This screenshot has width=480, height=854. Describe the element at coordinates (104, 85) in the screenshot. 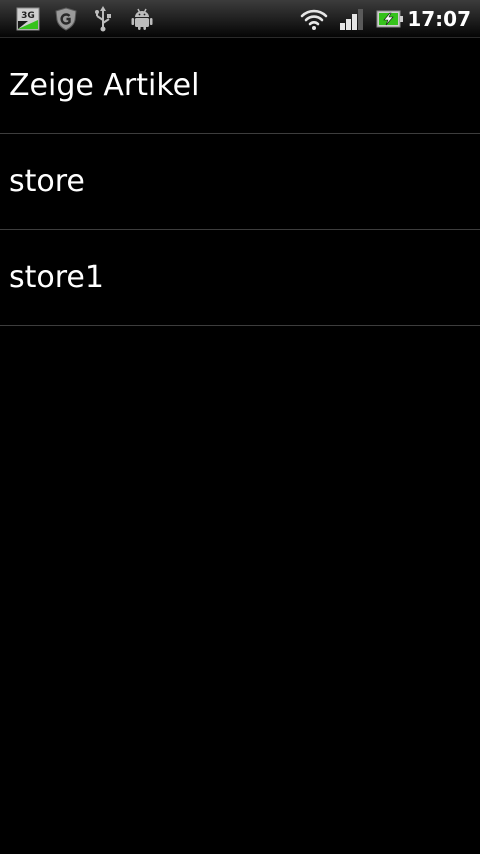

I see `list-item-label: Zeige Artikel` at that location.